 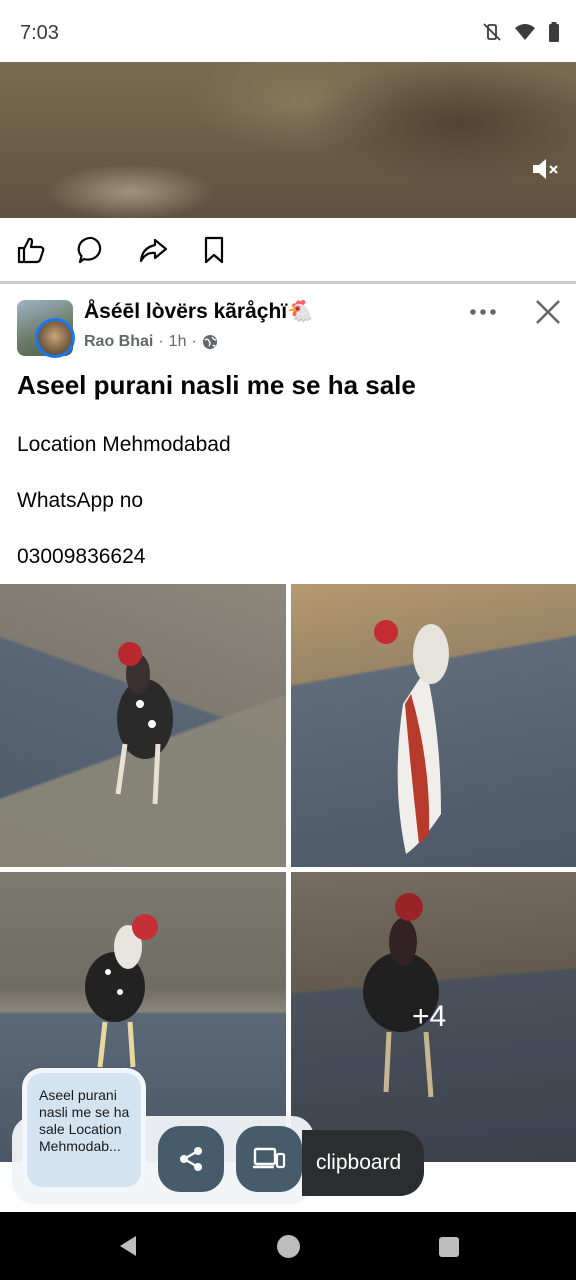 I want to click on wifi-icon, so click(x=525, y=32).